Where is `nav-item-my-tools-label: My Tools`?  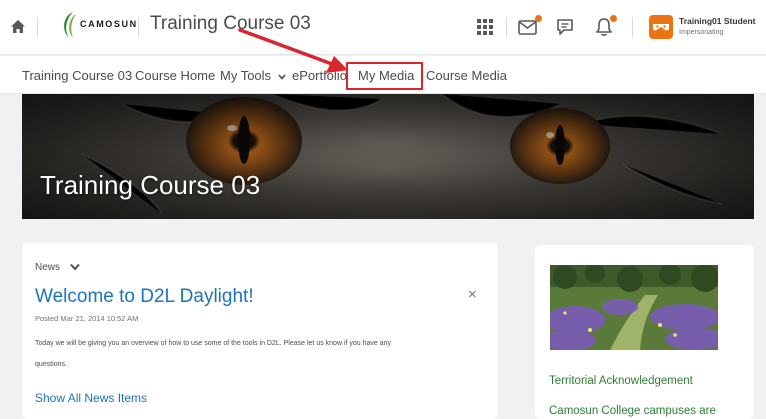 nav-item-my-tools-label: My Tools is located at coordinates (246, 75).